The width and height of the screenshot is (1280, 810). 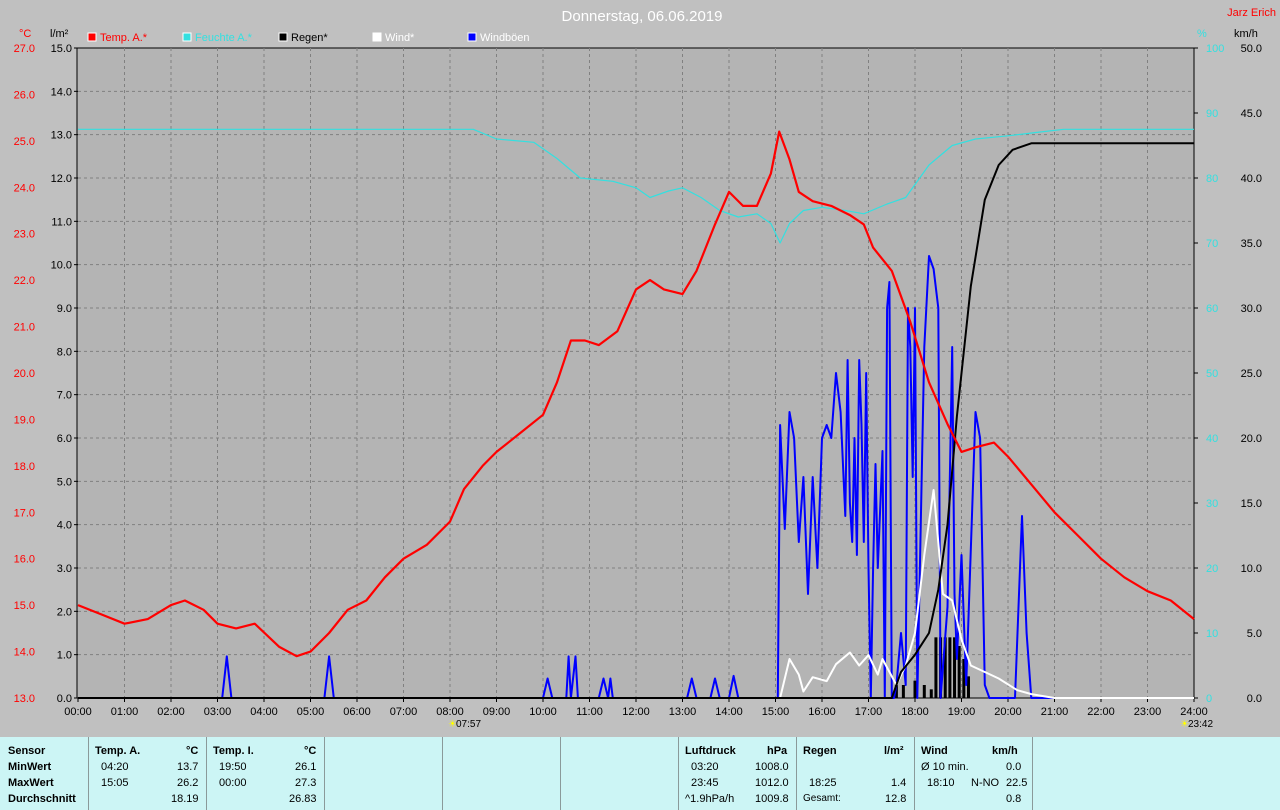 What do you see at coordinates (303, 799) in the screenshot?
I see `temp-i-avg: 26.83` at bounding box center [303, 799].